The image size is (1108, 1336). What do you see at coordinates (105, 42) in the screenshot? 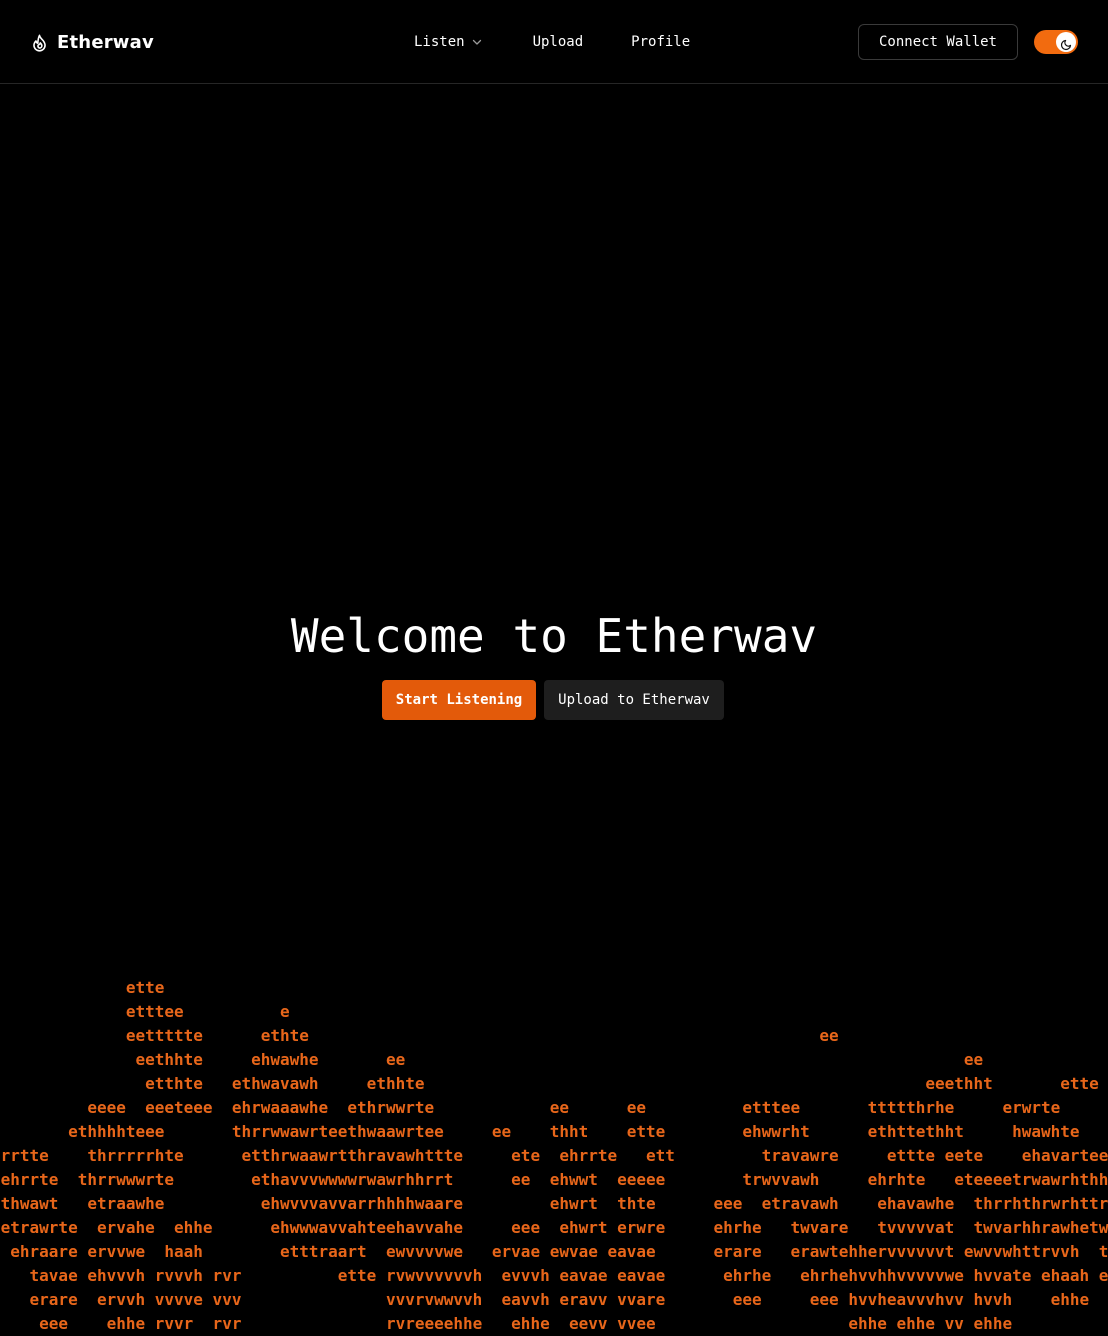
I see `brand-name: Etherwav` at bounding box center [105, 42].